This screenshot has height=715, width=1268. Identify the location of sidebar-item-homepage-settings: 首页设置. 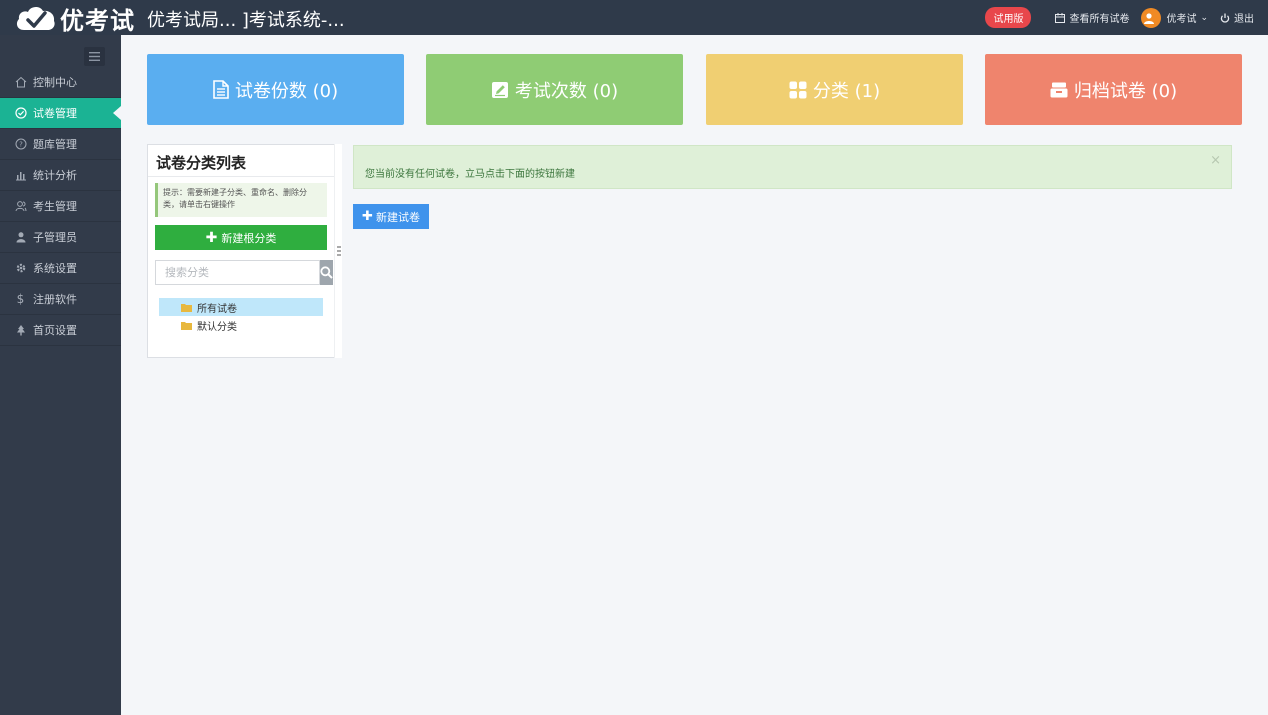
(60, 330).